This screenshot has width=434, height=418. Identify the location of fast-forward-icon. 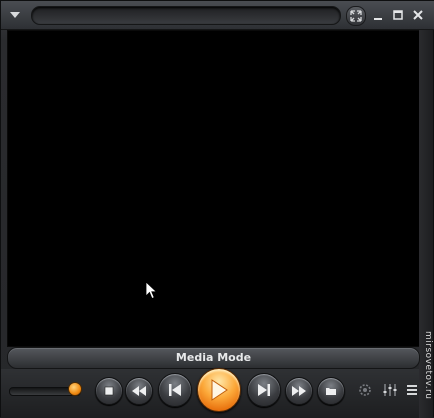
(299, 391).